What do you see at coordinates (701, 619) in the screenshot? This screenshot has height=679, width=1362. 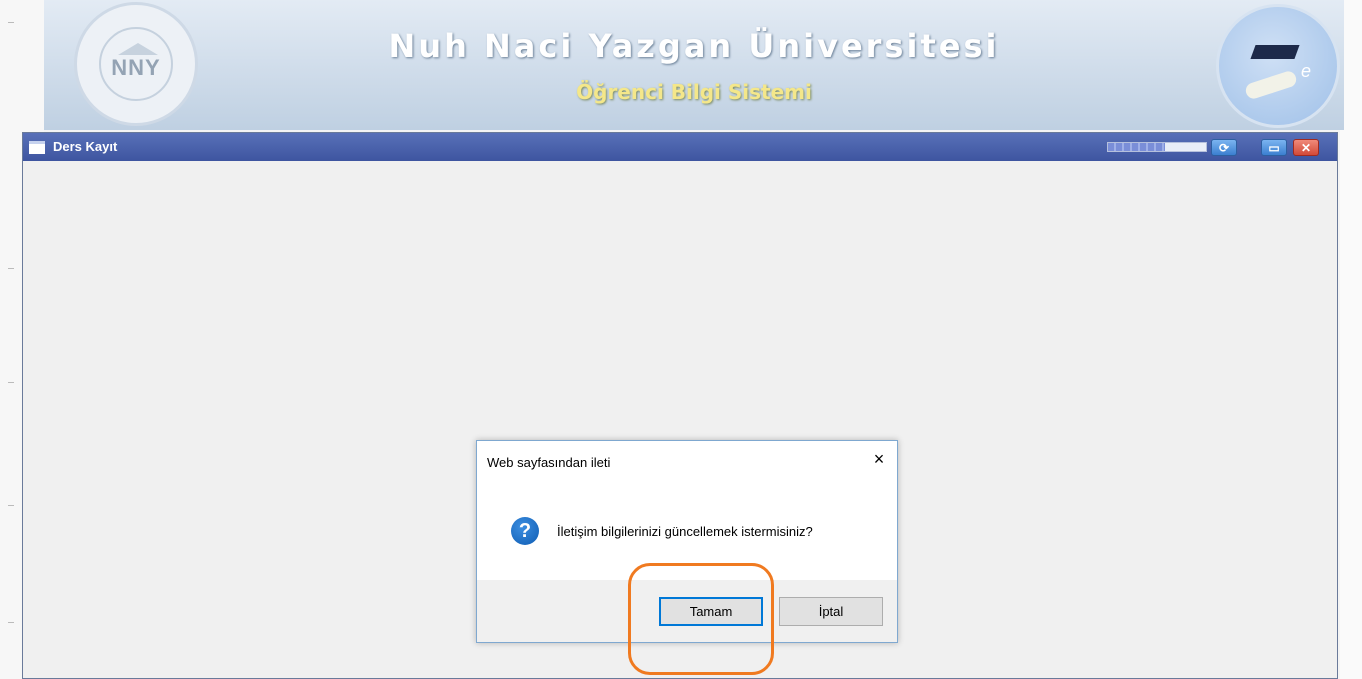 I see `highlight-annotation` at bounding box center [701, 619].